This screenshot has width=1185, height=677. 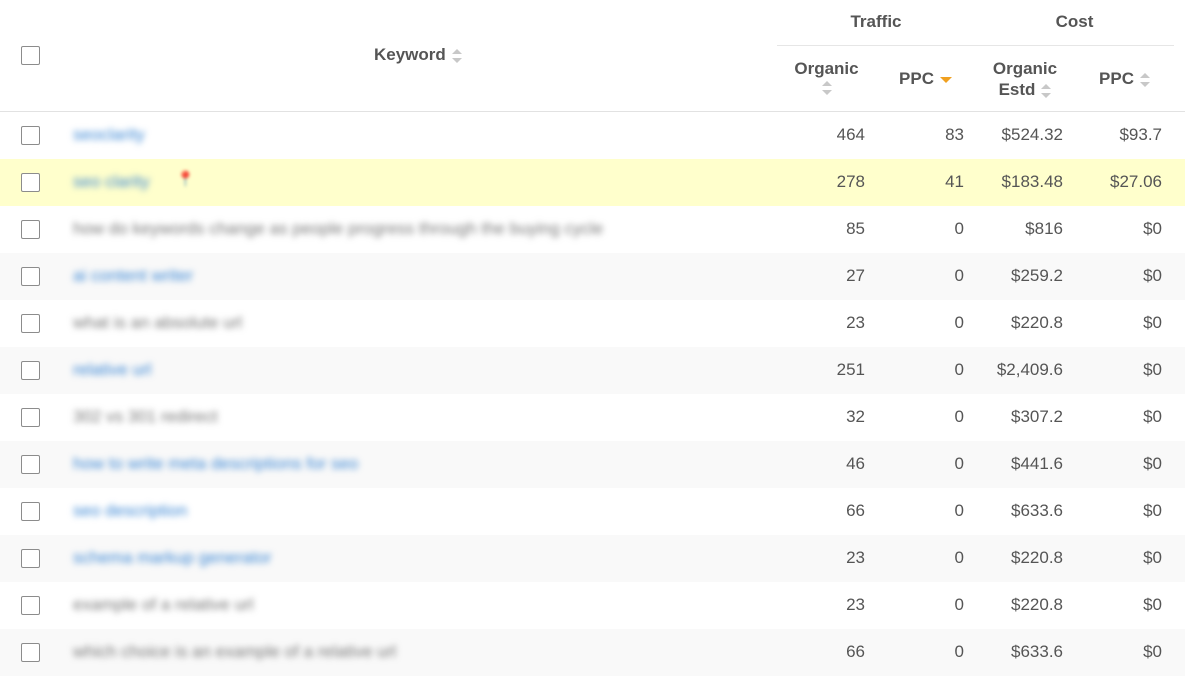 I want to click on organic-traffic-cell: 32, so click(x=855, y=416).